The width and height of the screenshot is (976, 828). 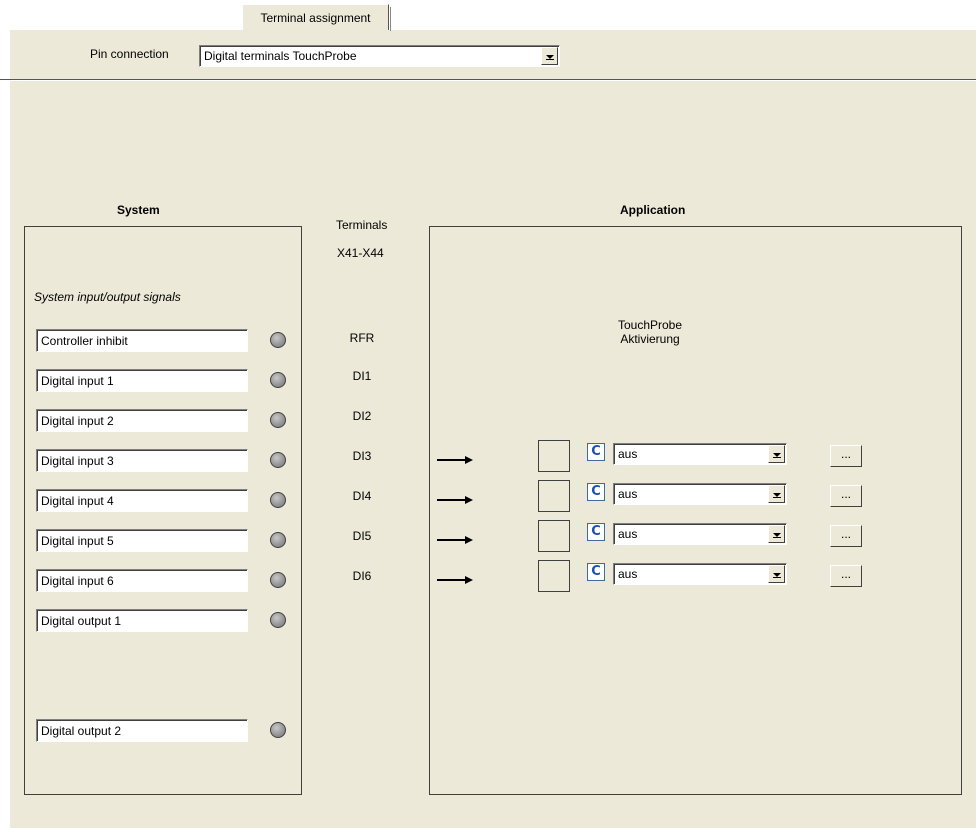 I want to click on terminal-label: DI4, so click(x=362, y=496).